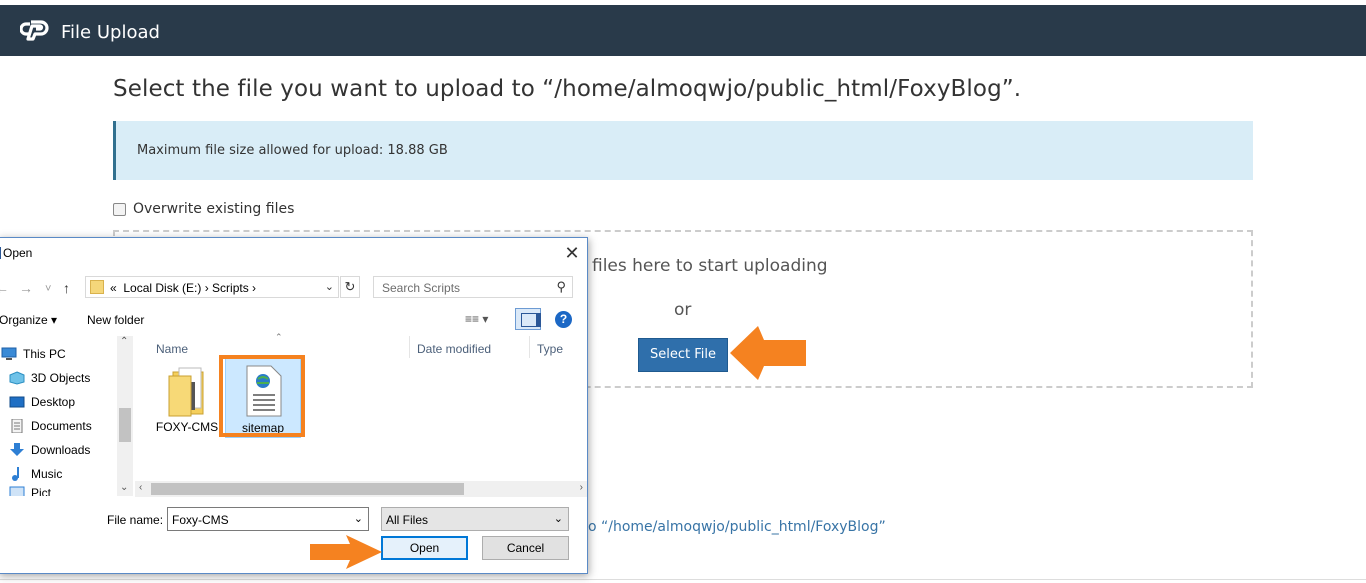 Image resolution: width=1366 pixels, height=583 pixels. What do you see at coordinates (473, 287) in the screenshot?
I see `search-input: Search Scripts ⚲` at bounding box center [473, 287].